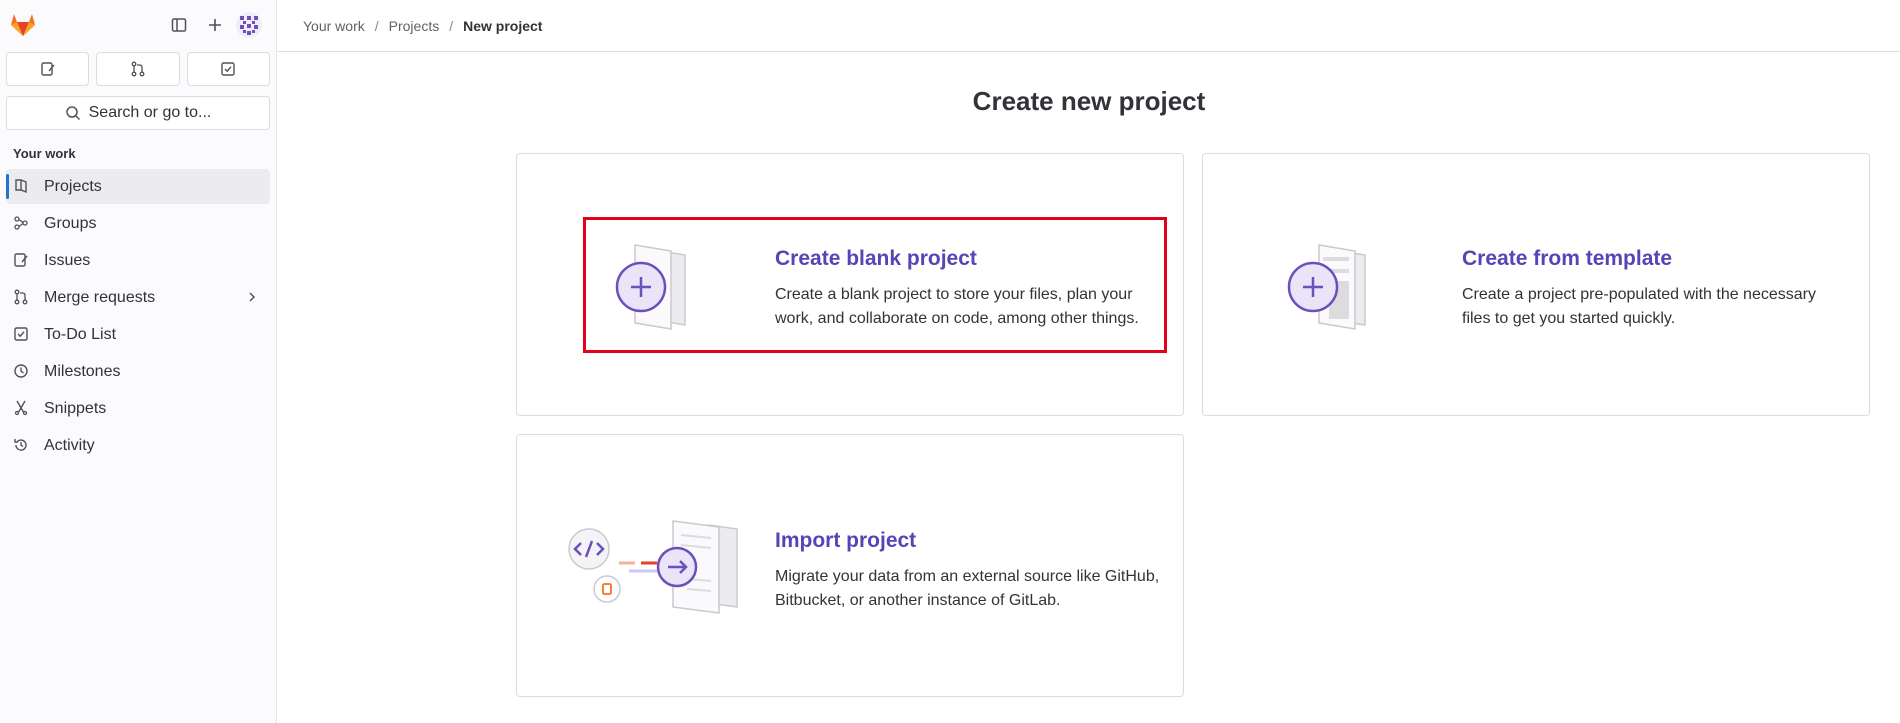 This screenshot has height=723, width=1900. What do you see at coordinates (138, 371) in the screenshot?
I see `sidebar-item-milestones: Milestones` at bounding box center [138, 371].